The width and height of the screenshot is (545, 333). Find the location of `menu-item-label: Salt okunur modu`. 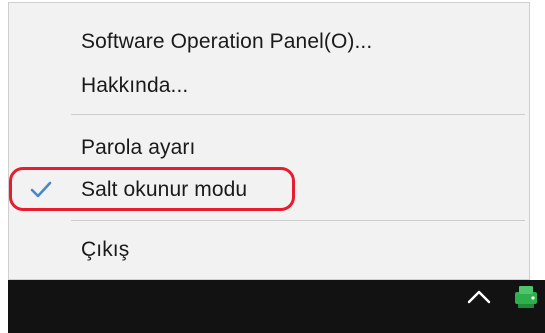

menu-item-label: Salt okunur modu is located at coordinates (164, 189).